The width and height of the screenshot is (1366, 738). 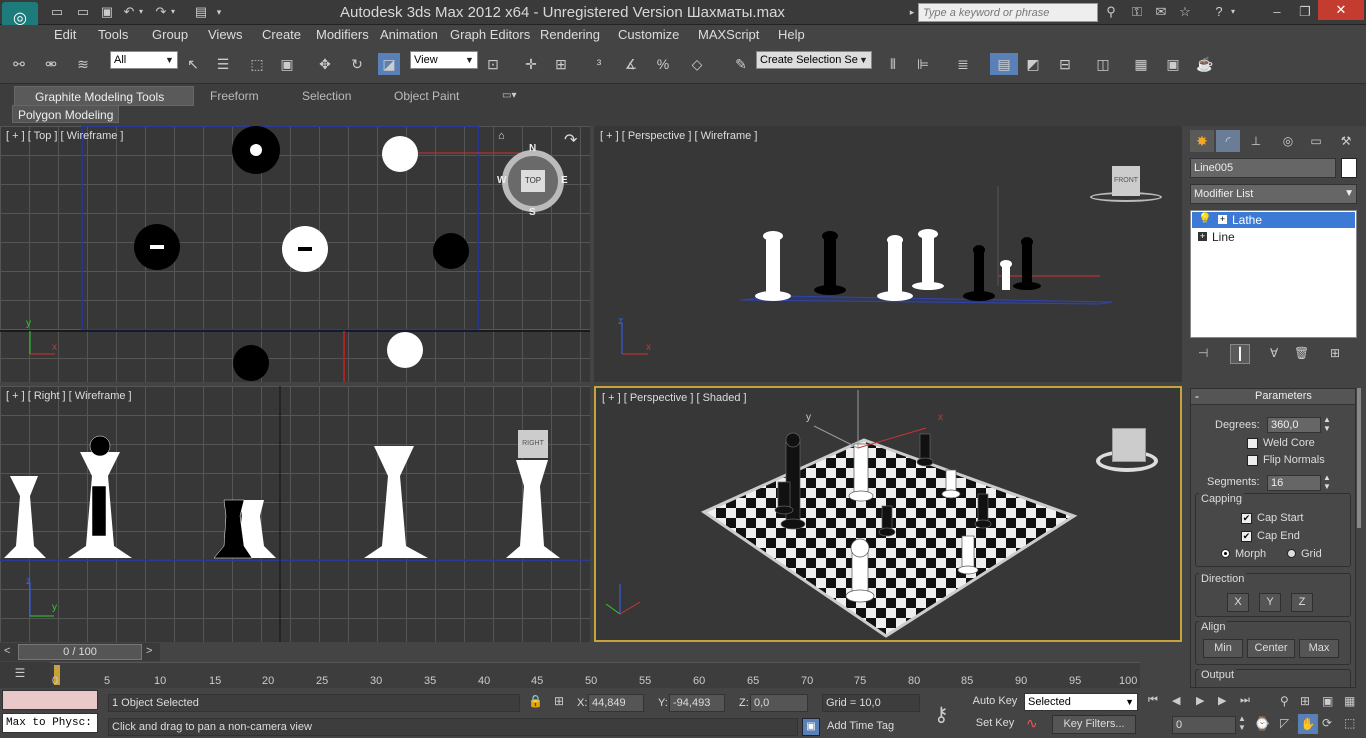 I want to click on absolute-mode-icon: ⊞, so click(x=559, y=701).